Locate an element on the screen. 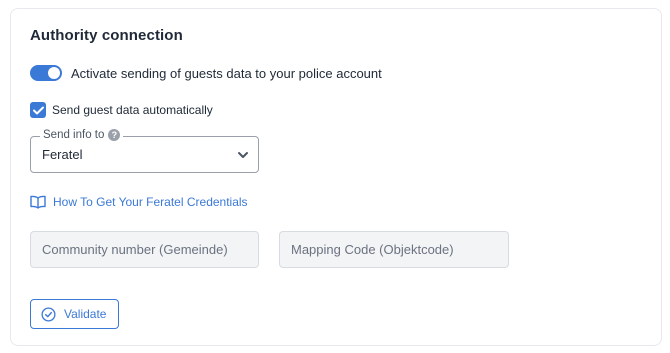 The image size is (670, 353). feratel-credentials-link: How To Get Your Feratel Credentials is located at coordinates (139, 202).